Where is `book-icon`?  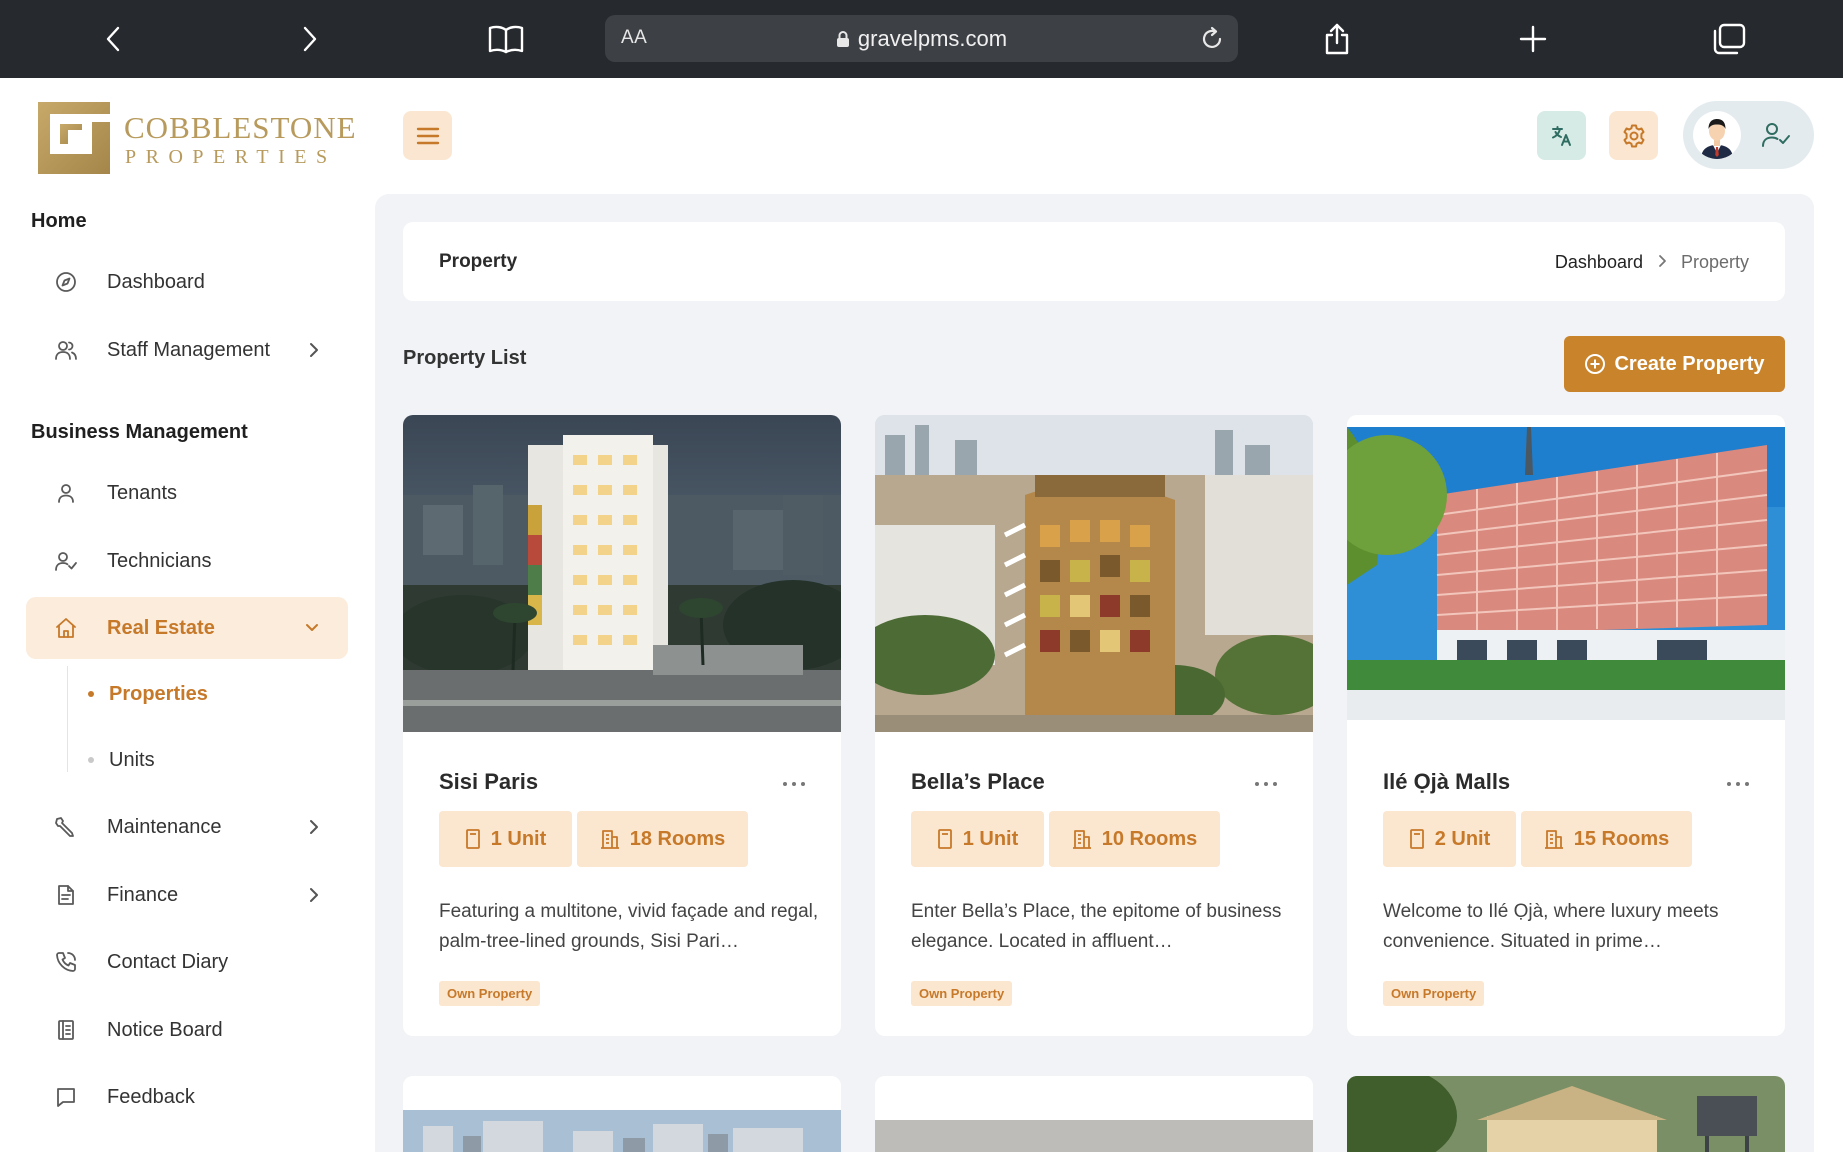
book-icon is located at coordinates (506, 39).